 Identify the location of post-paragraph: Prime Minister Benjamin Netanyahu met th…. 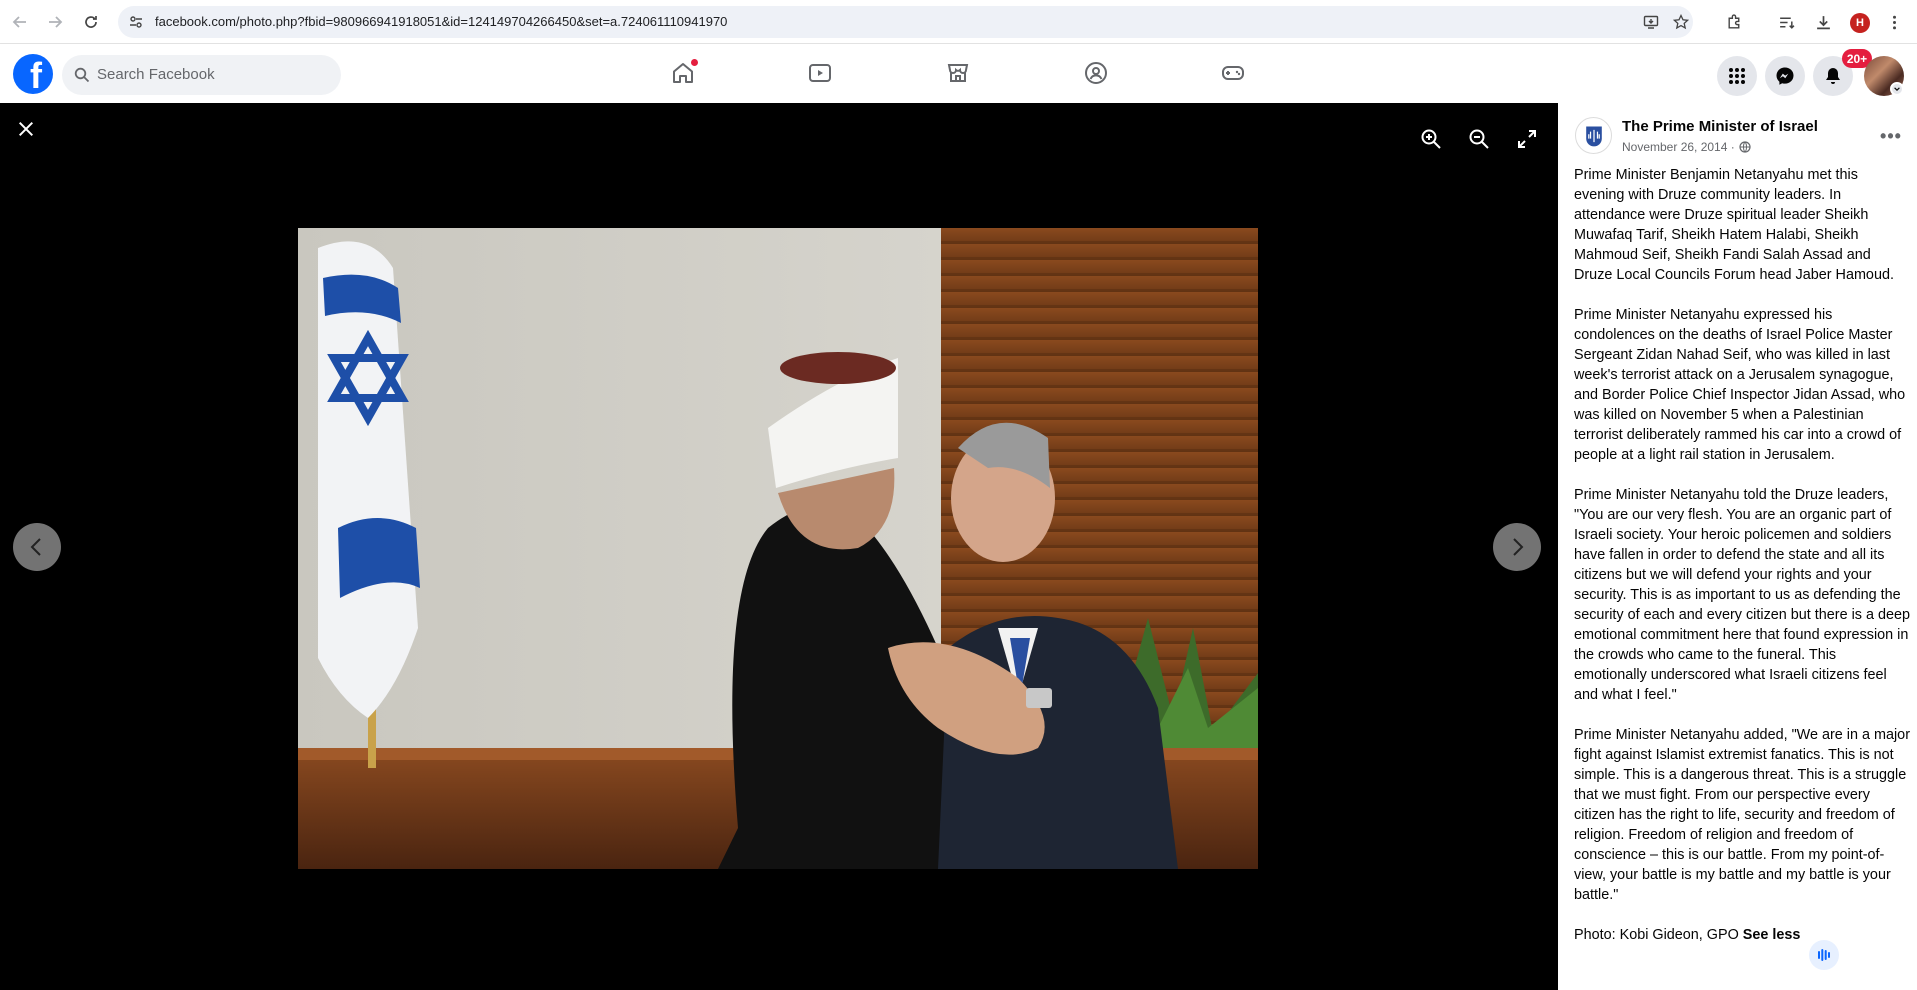
(1734, 225).